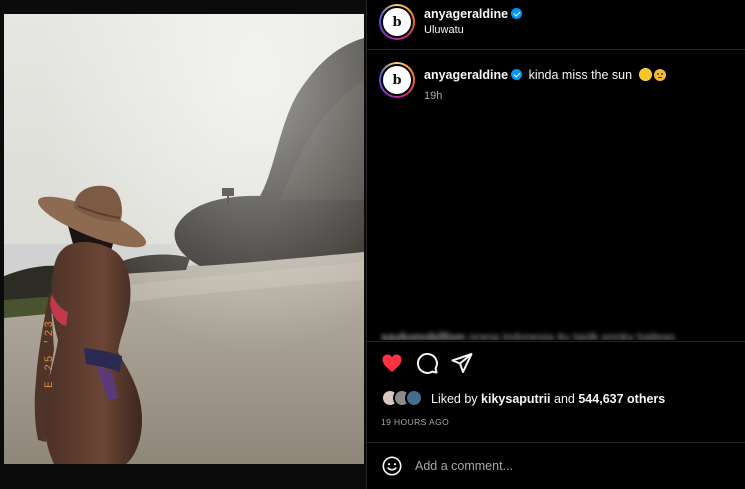  Describe the element at coordinates (621, 399) in the screenshot. I see `likes-count: 544,637 others` at that location.